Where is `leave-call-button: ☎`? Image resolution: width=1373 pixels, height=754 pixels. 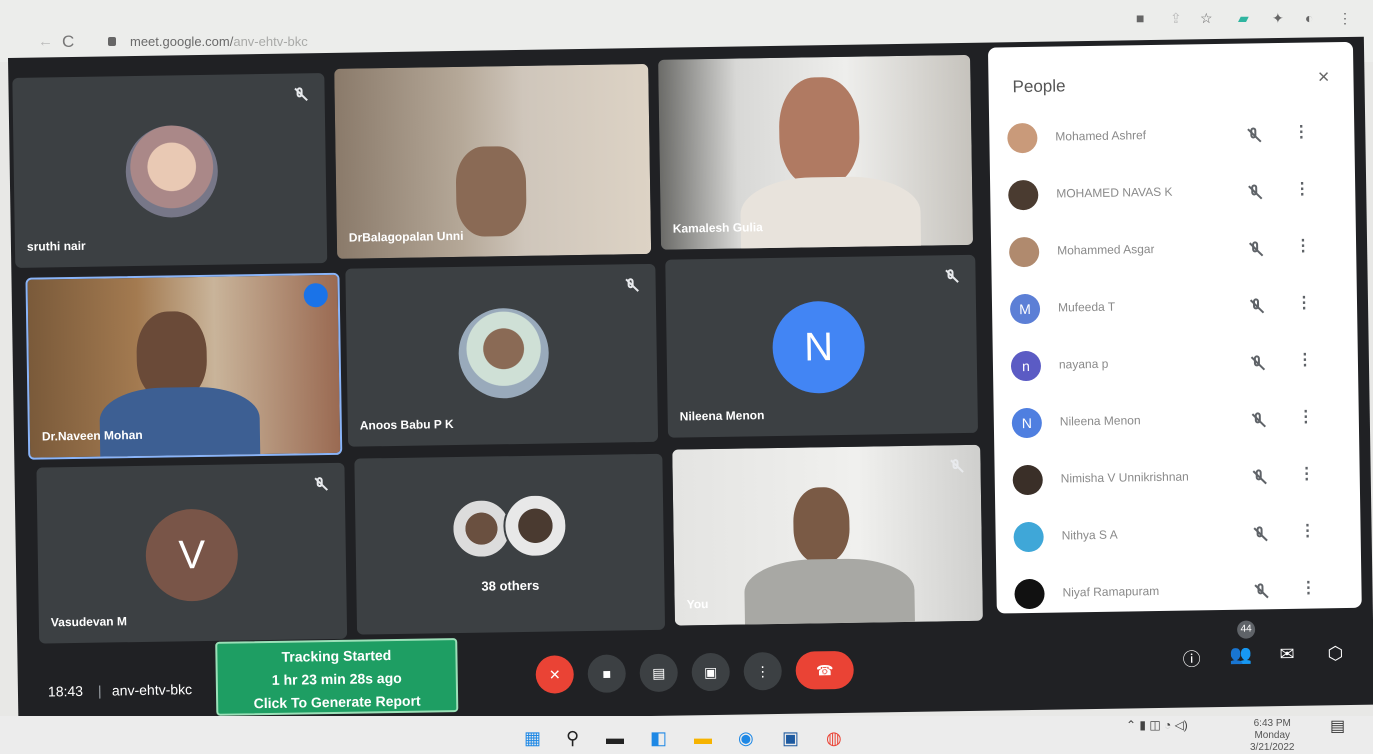 leave-call-button: ☎ is located at coordinates (825, 670).